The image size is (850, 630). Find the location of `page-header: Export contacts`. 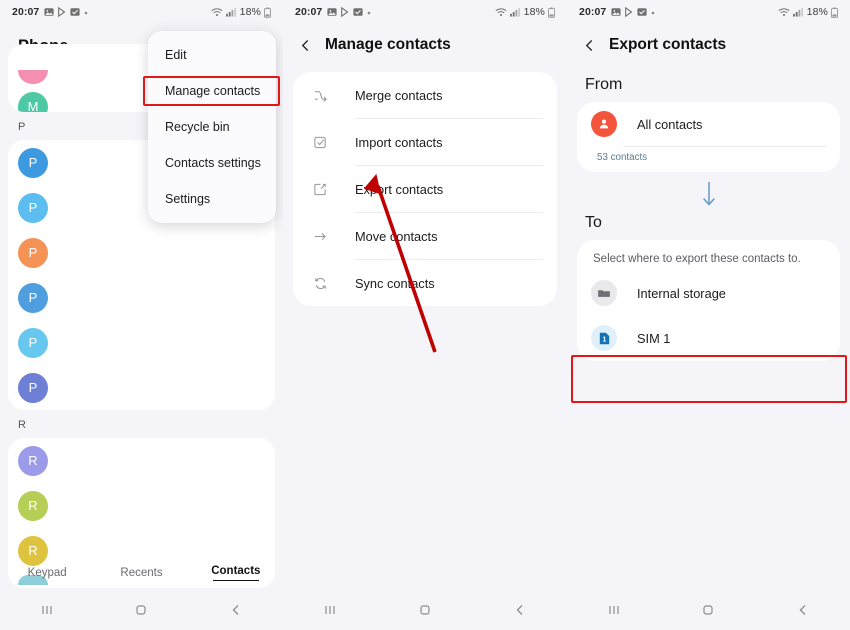

page-header: Export contacts is located at coordinates (708, 45).